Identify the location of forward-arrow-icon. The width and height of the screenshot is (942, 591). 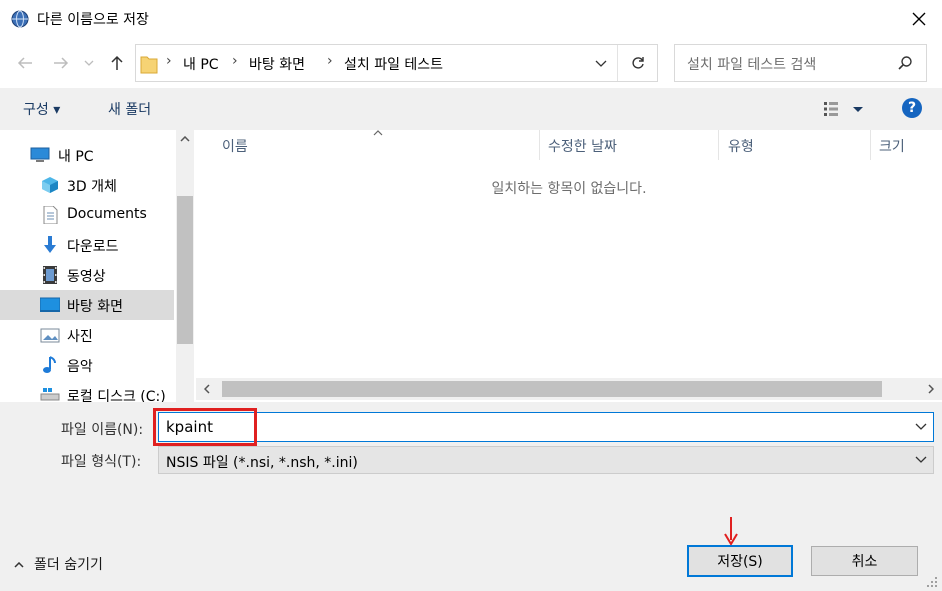
(61, 63).